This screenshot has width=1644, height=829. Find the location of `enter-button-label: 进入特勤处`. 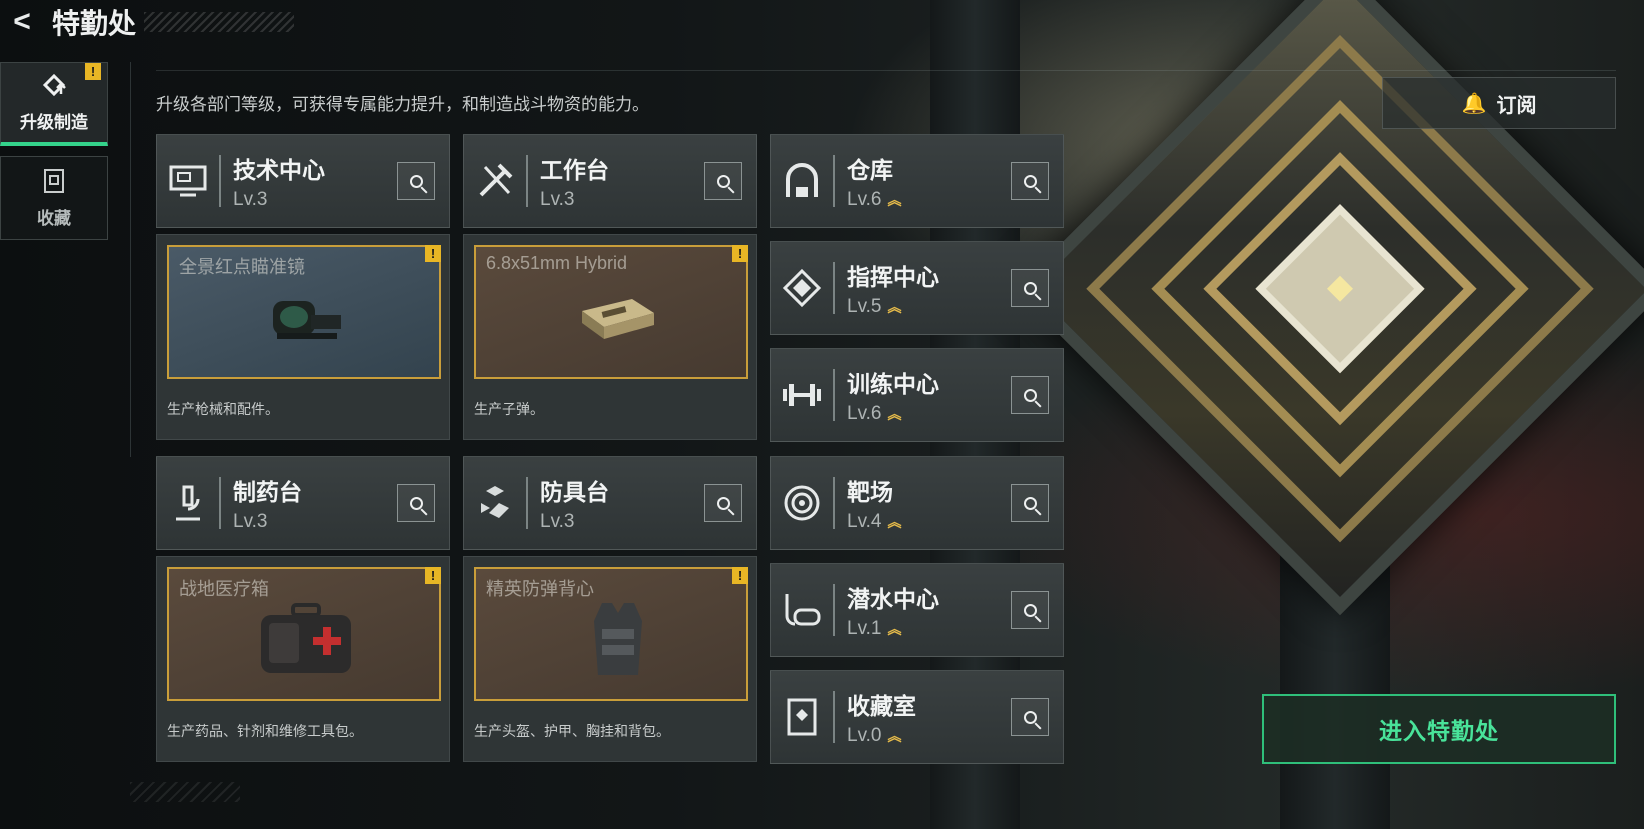

enter-button-label: 进入特勤处 is located at coordinates (1439, 731).